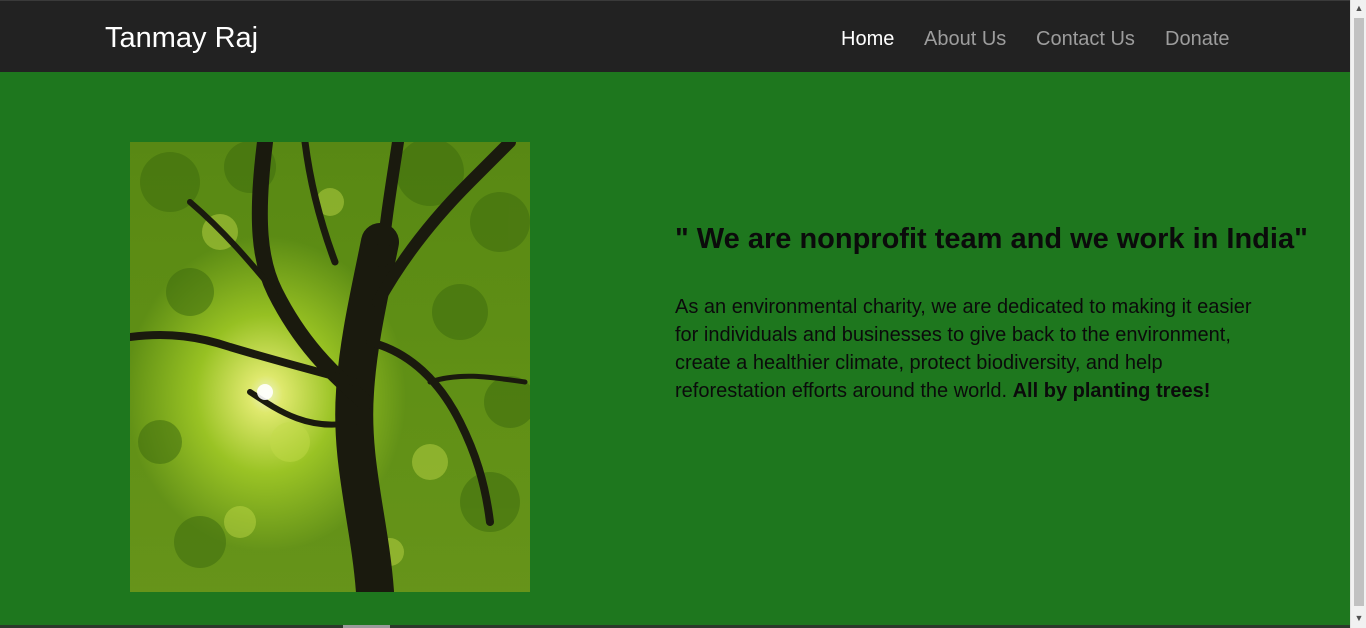  I want to click on triangle-up-icon: ▲, so click(1358, 8).